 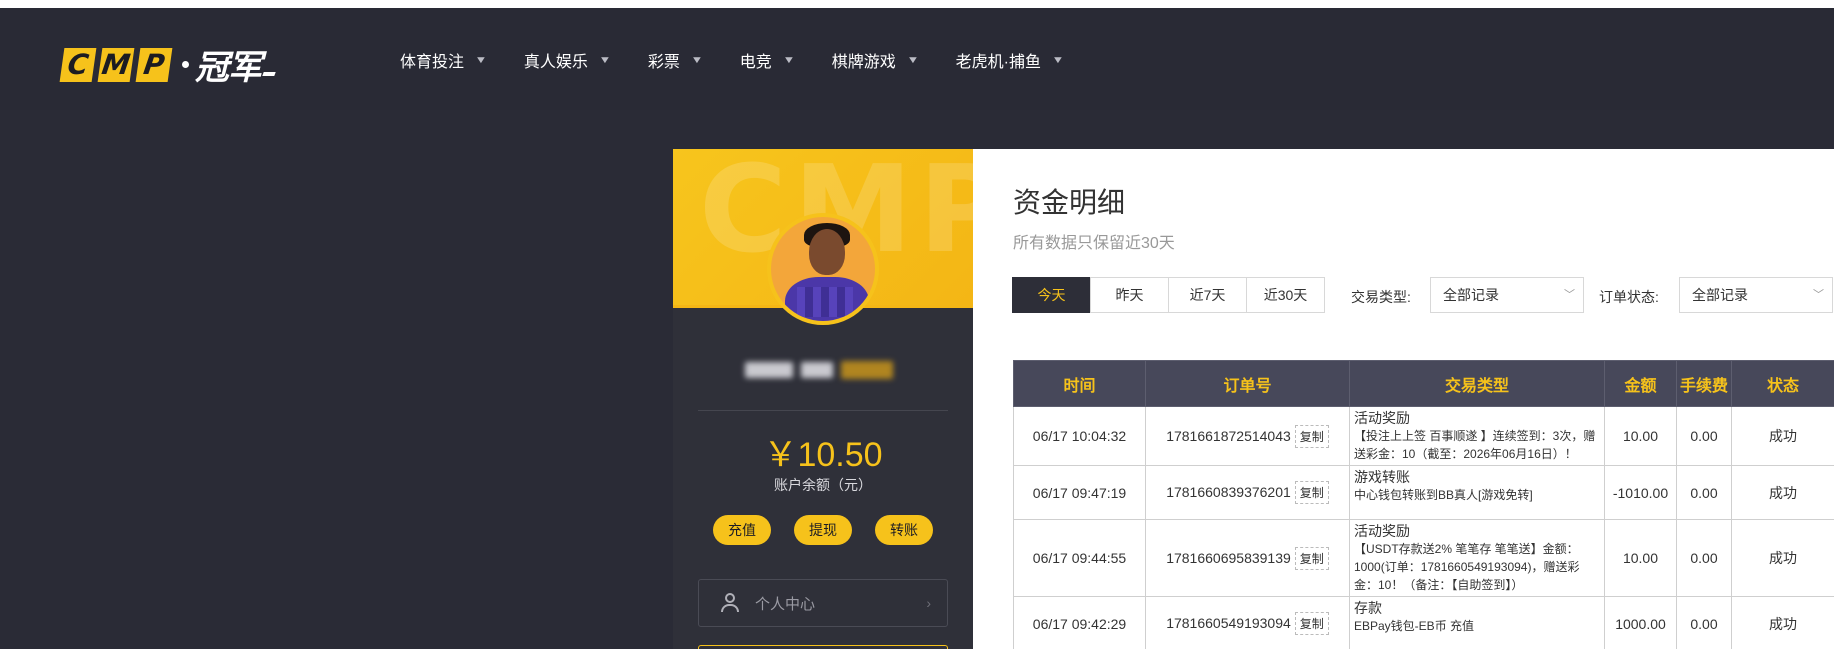 What do you see at coordinates (154, 64) in the screenshot?
I see `logo-letter: P` at bounding box center [154, 64].